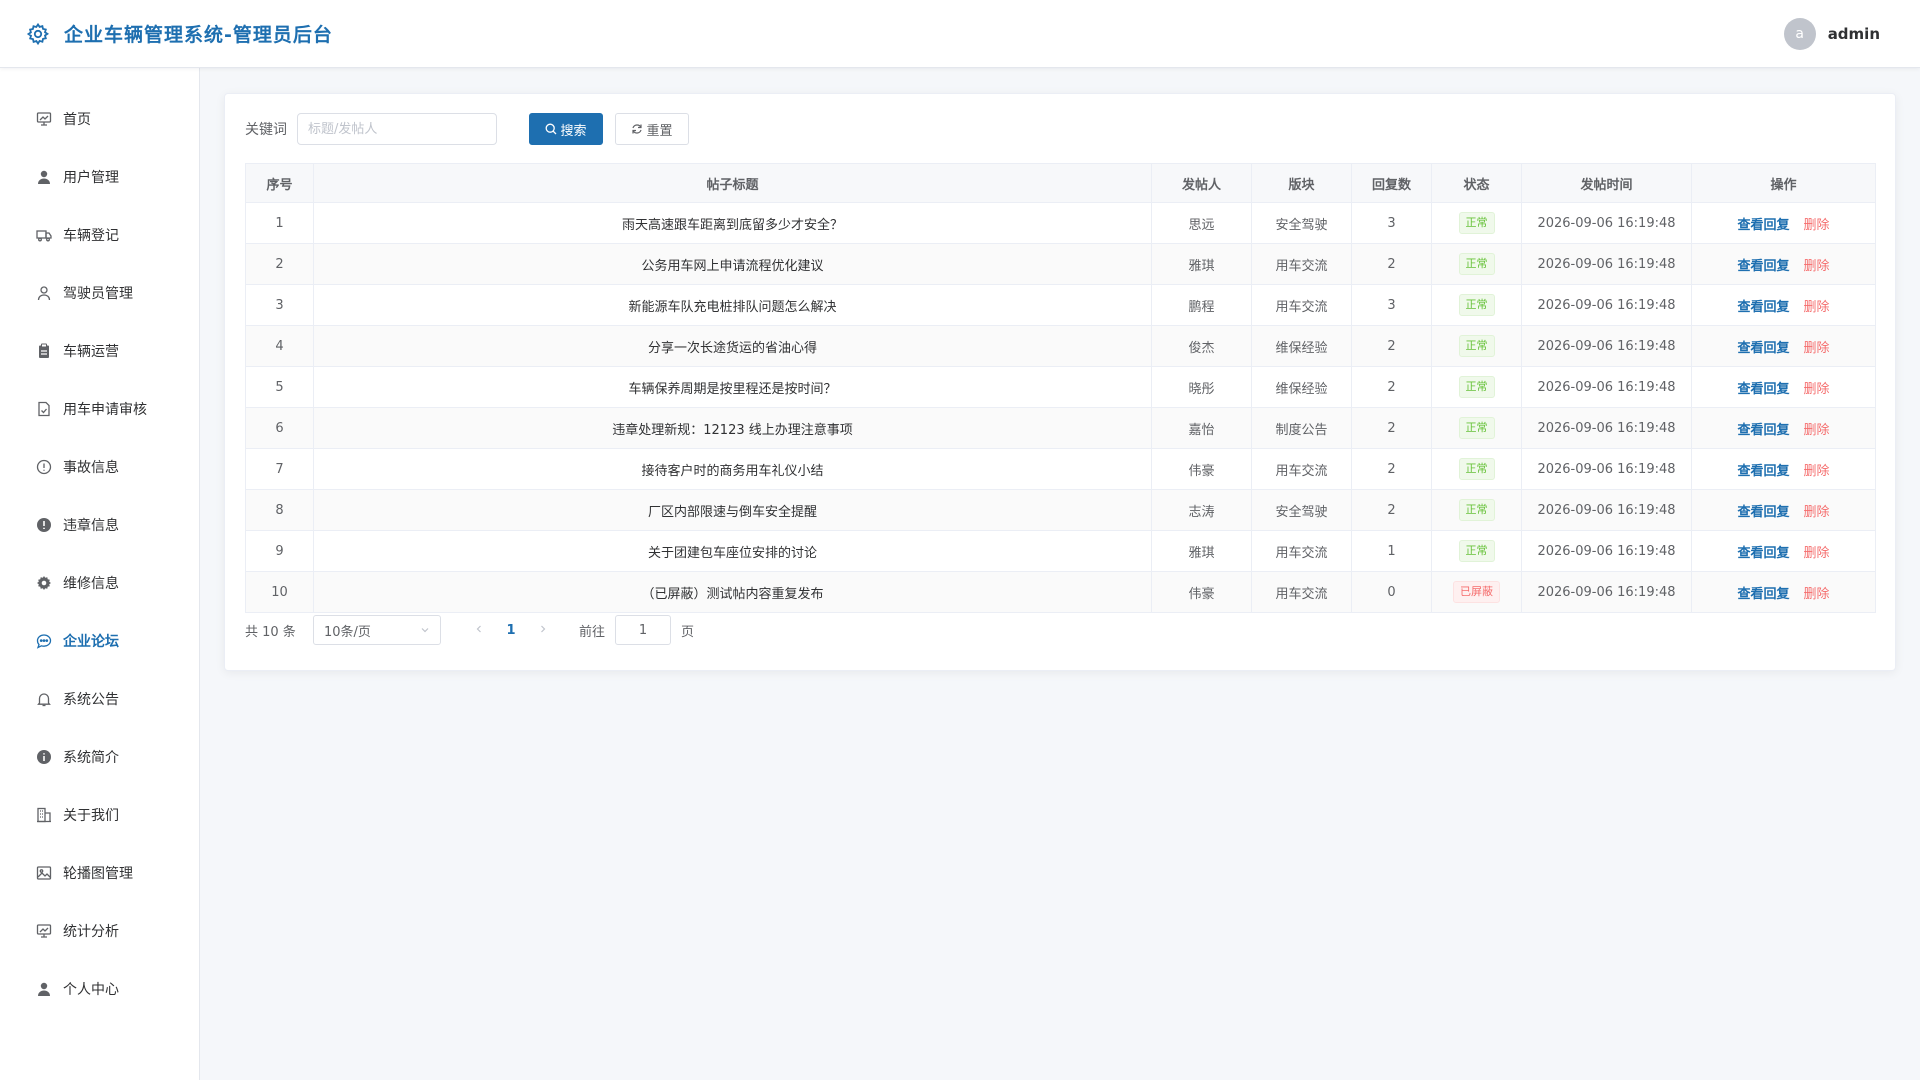 This screenshot has width=1920, height=1080. Describe the element at coordinates (99, 815) in the screenshot. I see `sidebar-item-about: 关于我们` at that location.